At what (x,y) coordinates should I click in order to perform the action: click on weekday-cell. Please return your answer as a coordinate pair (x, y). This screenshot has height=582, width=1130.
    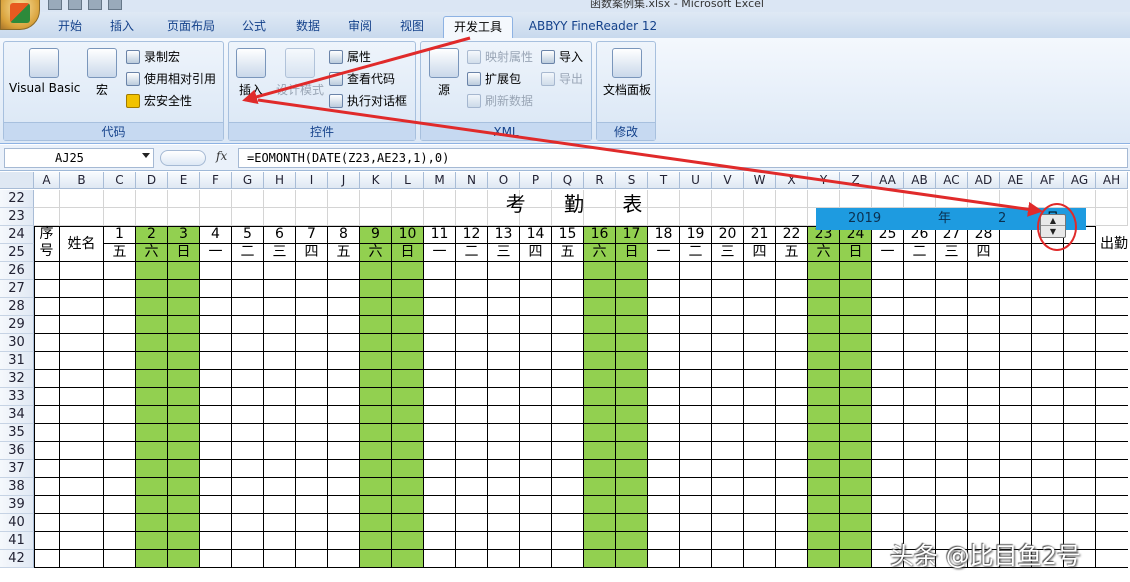
    Looking at the image, I should click on (1080, 253).